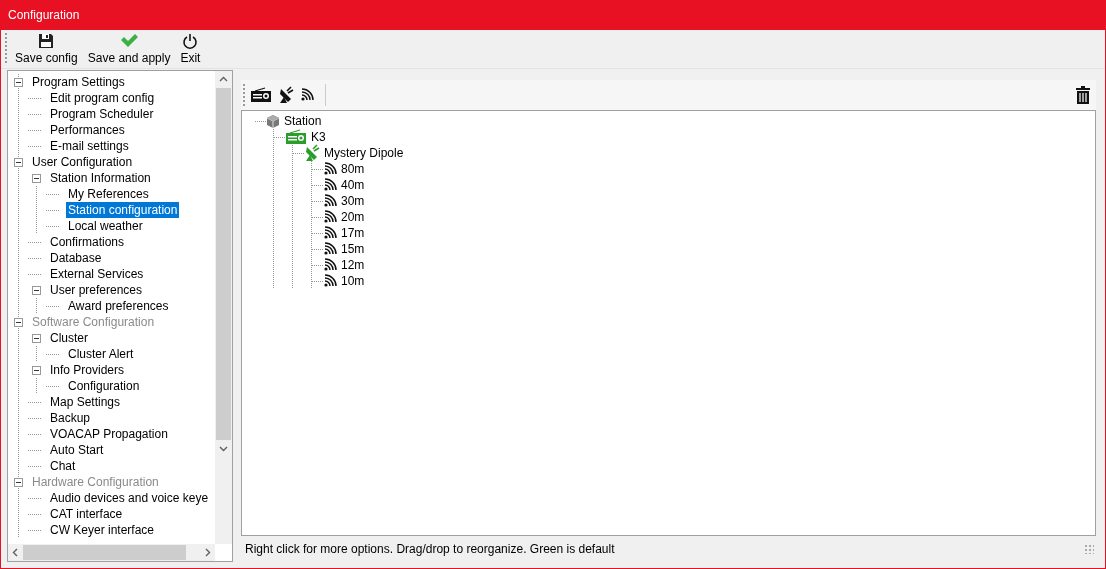 The height and width of the screenshot is (569, 1106). What do you see at coordinates (190, 41) in the screenshot?
I see `power-icon` at bounding box center [190, 41].